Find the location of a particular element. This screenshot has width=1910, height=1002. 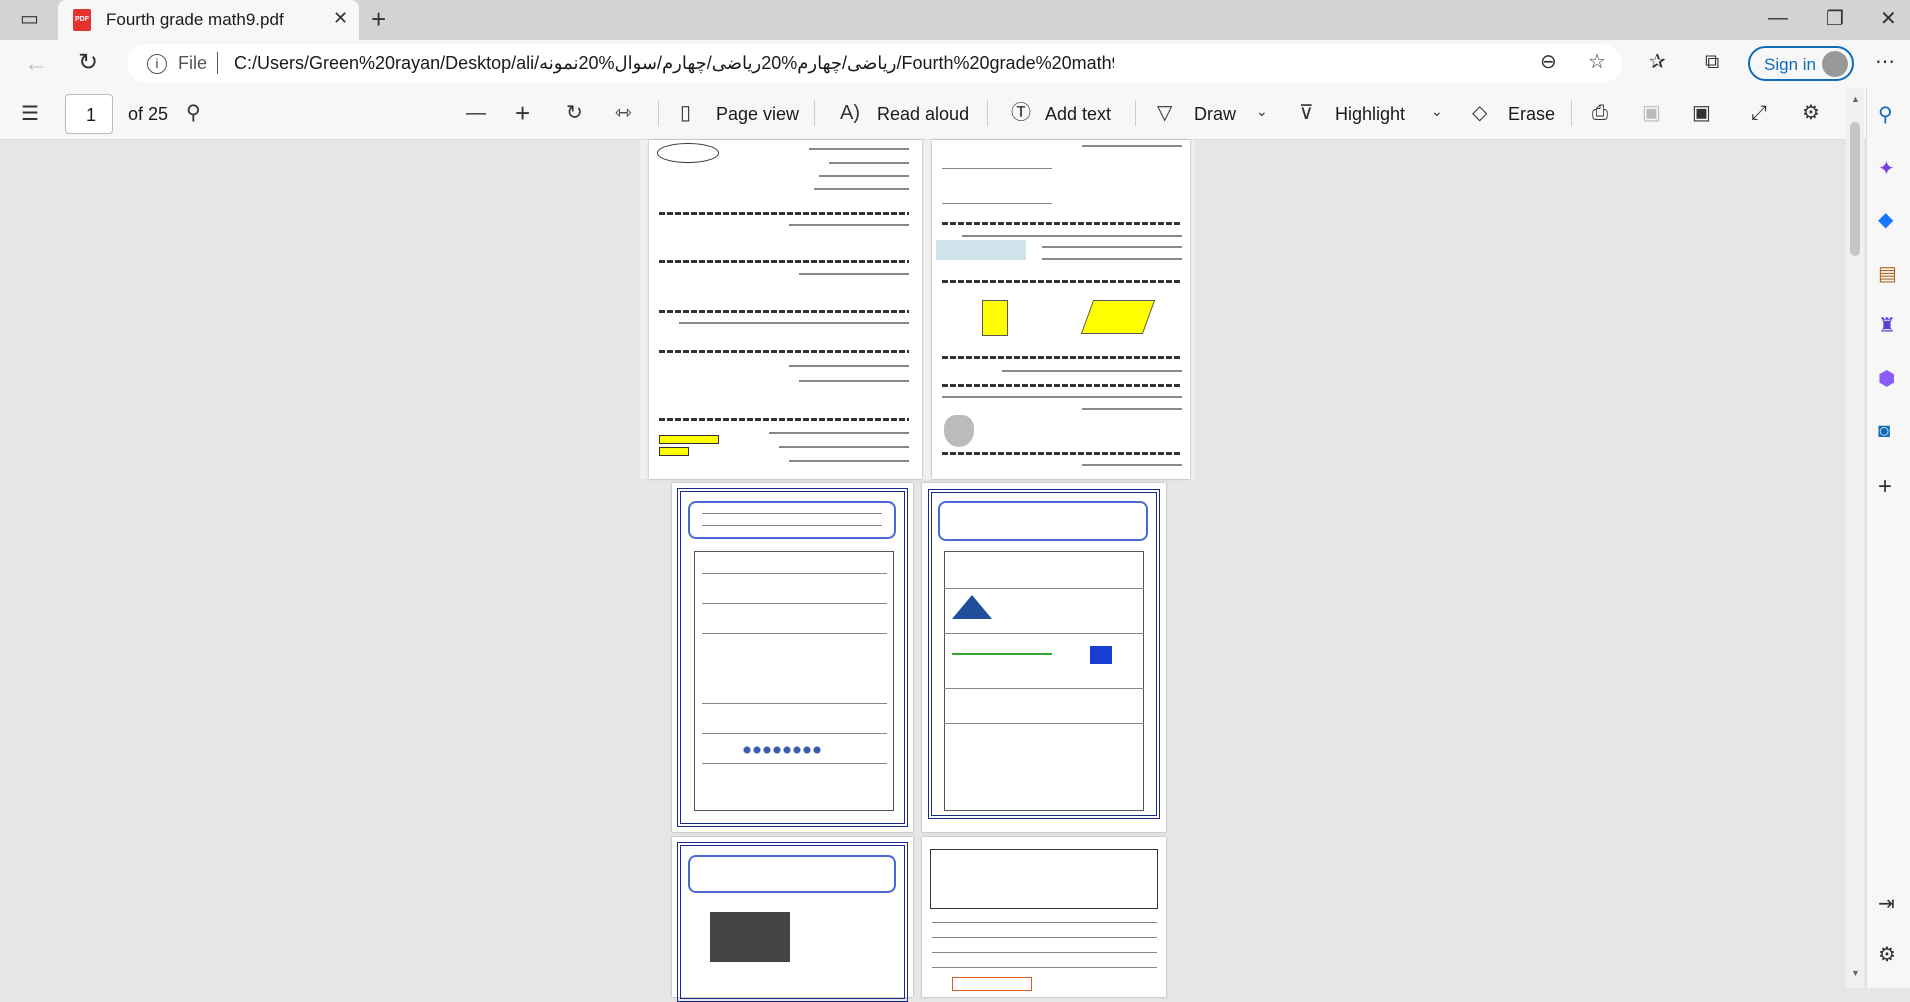

sign-in-label: Sign in is located at coordinates (1790, 64).